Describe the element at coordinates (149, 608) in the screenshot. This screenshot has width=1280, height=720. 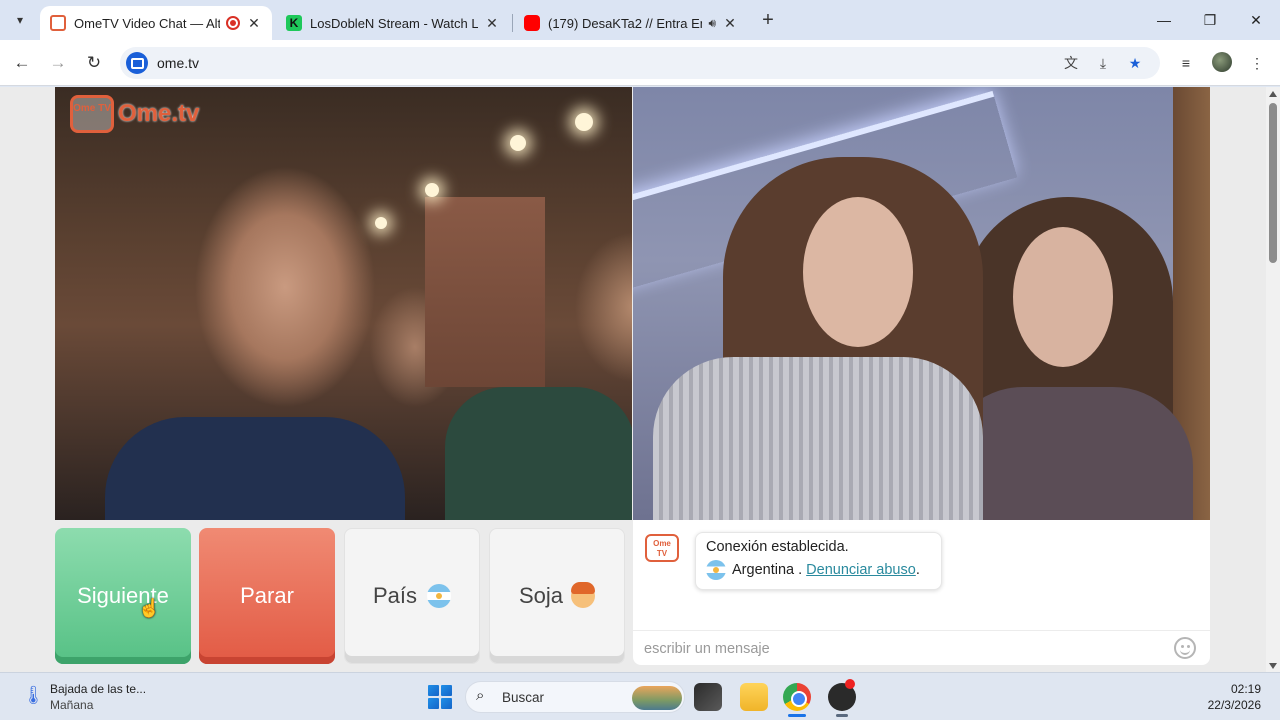
I see `hand-cursor-icon: ☝` at that location.